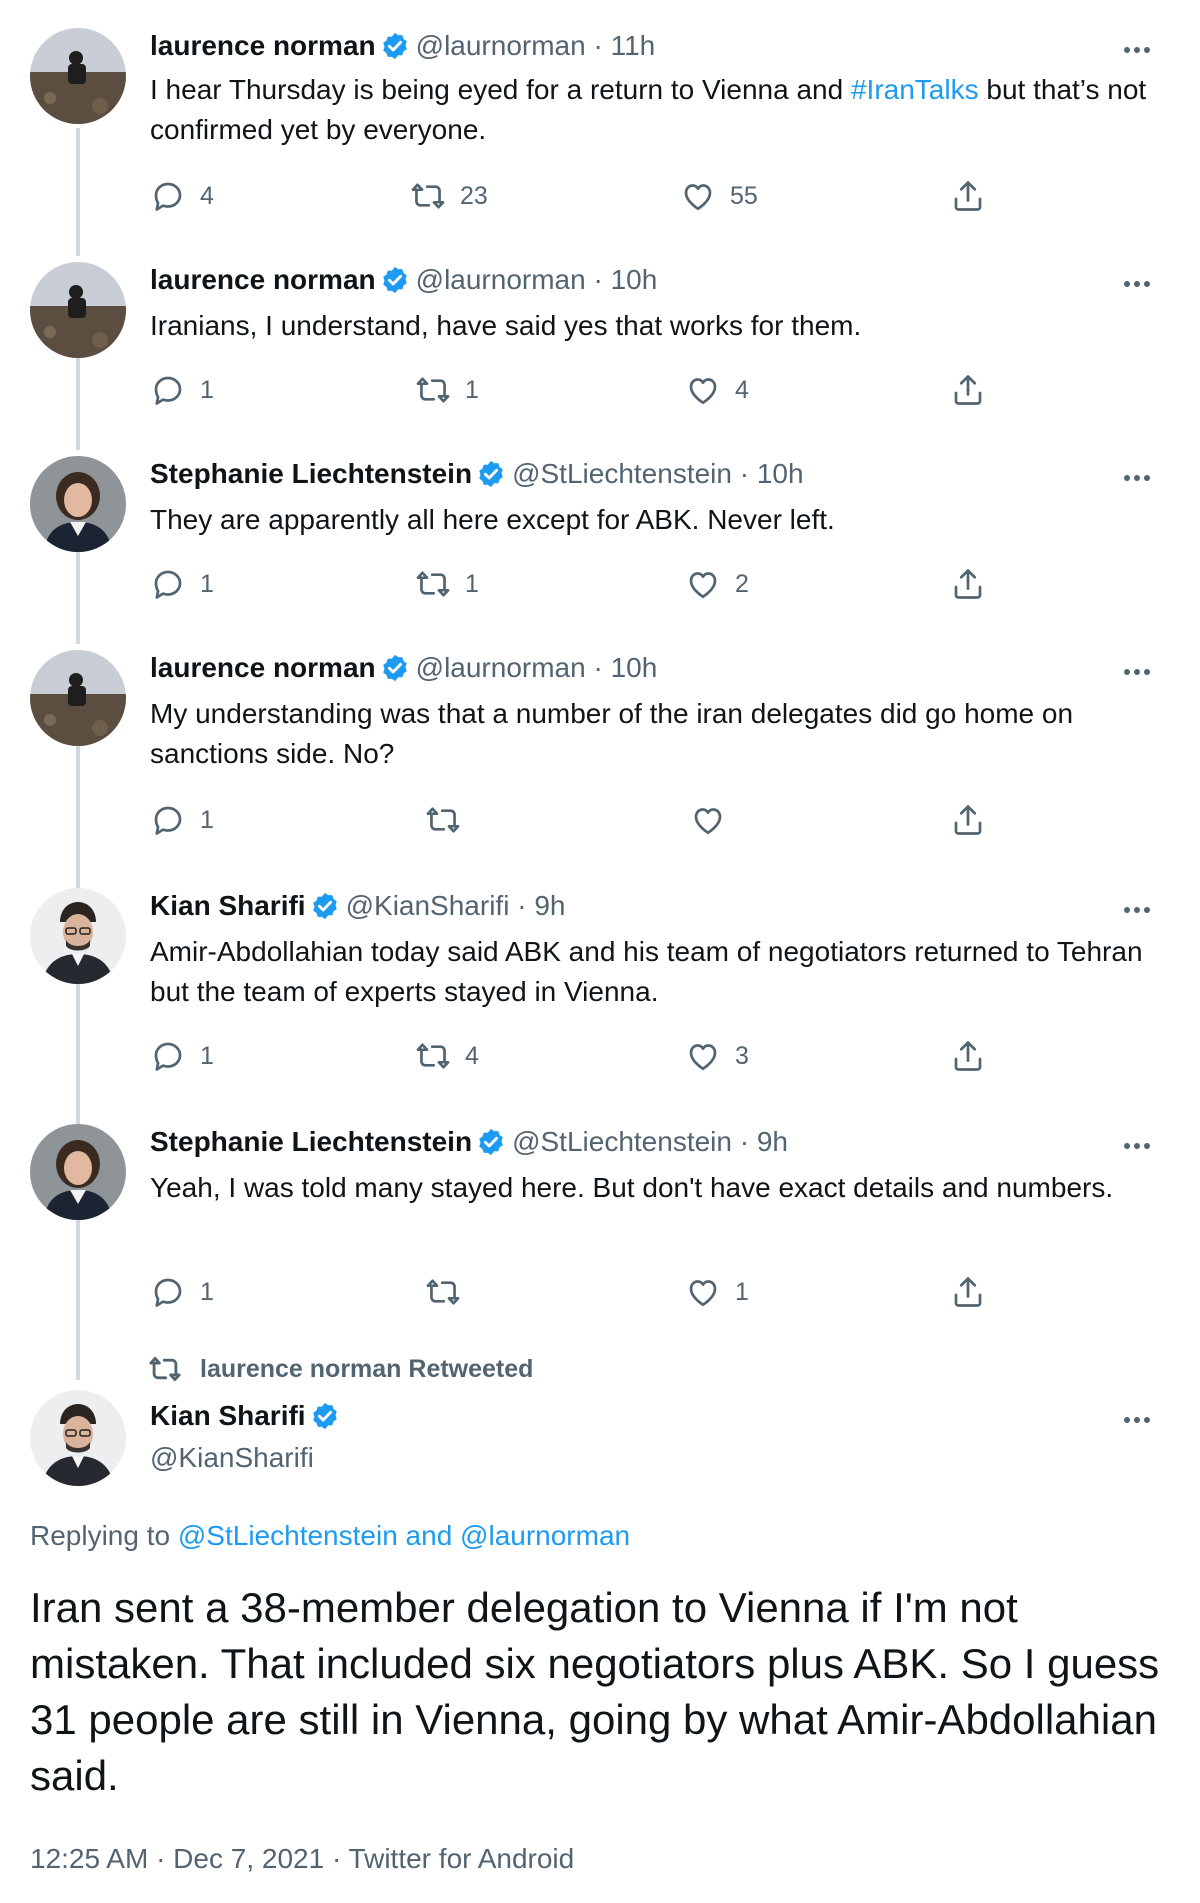 Image resolution: width=1200 pixels, height=1903 pixels. I want to click on retweet-button: 4, so click(447, 1056).